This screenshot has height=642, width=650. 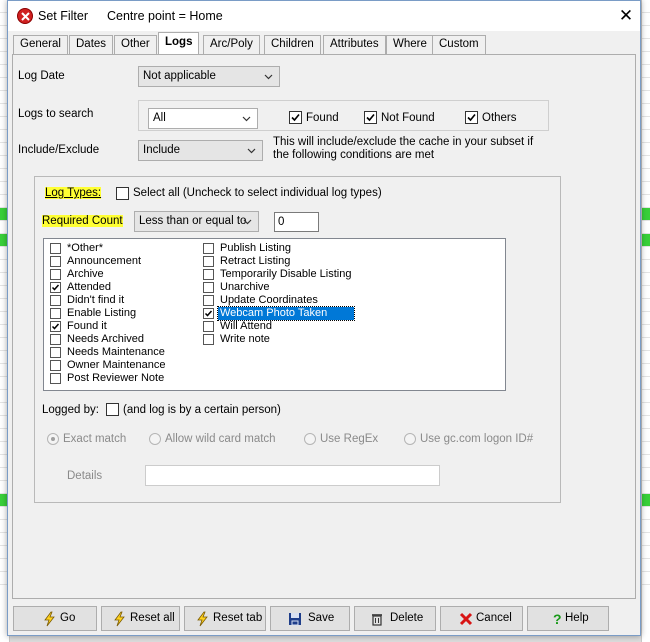 What do you see at coordinates (410, 44) in the screenshot?
I see `tab-where: Where` at bounding box center [410, 44].